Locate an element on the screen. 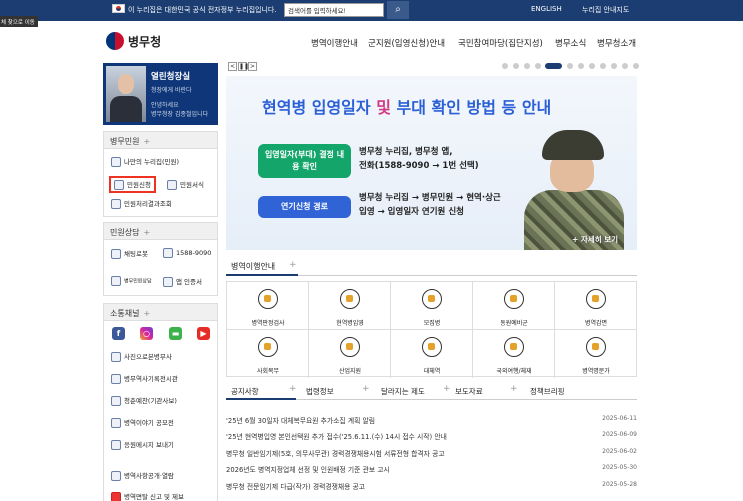 The height and width of the screenshot is (501, 743). banner-title: 현역병 입영일자 및 부대 확인 방법 등 안내 is located at coordinates (407, 107).